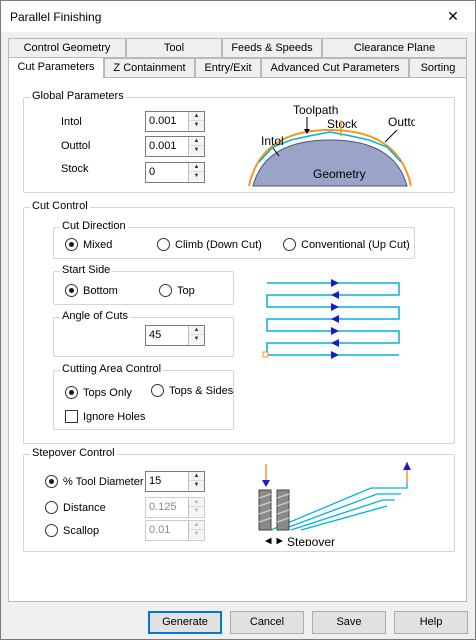 The width and height of the screenshot is (476, 640). Describe the element at coordinates (315, 110) in the screenshot. I see `diagram-toolpath-label: Toolpath` at that location.